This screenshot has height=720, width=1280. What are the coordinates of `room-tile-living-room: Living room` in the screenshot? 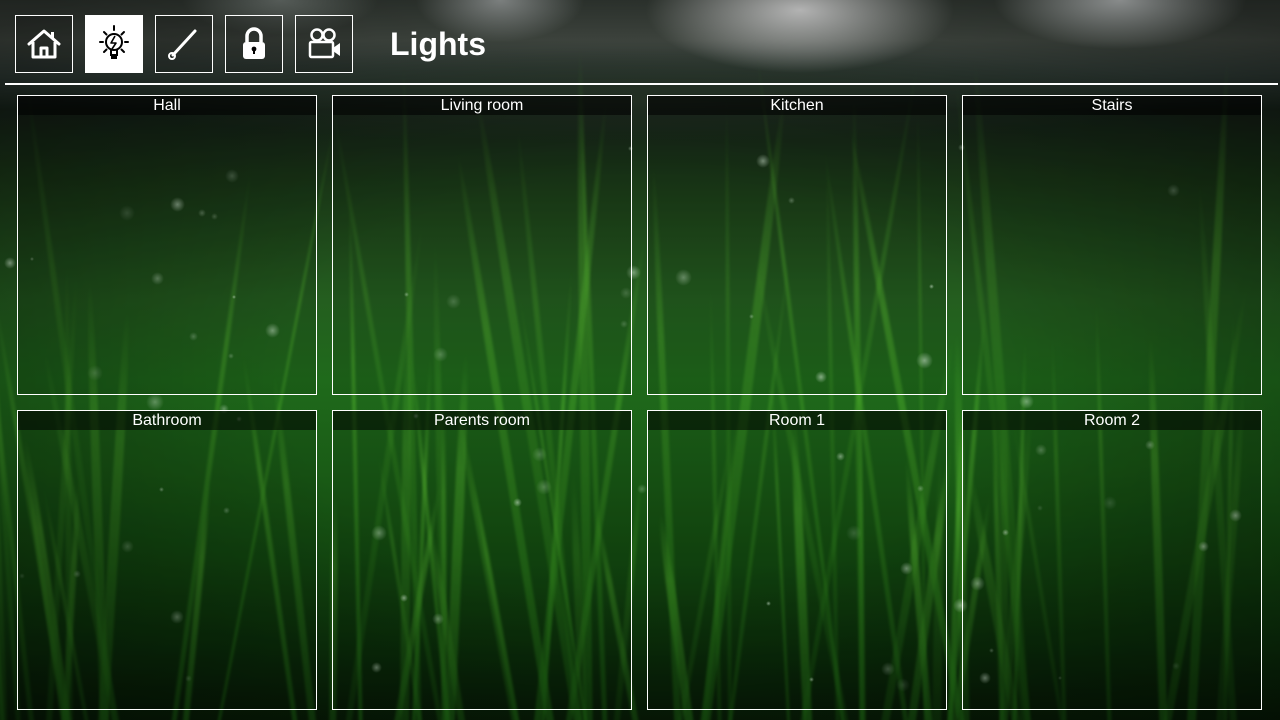 It's located at (482, 245).